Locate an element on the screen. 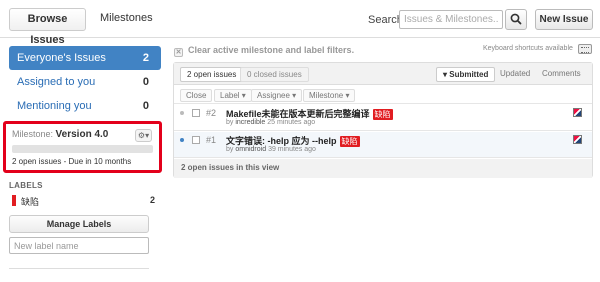  tab-open-issues: 2 open issues is located at coordinates (212, 74).